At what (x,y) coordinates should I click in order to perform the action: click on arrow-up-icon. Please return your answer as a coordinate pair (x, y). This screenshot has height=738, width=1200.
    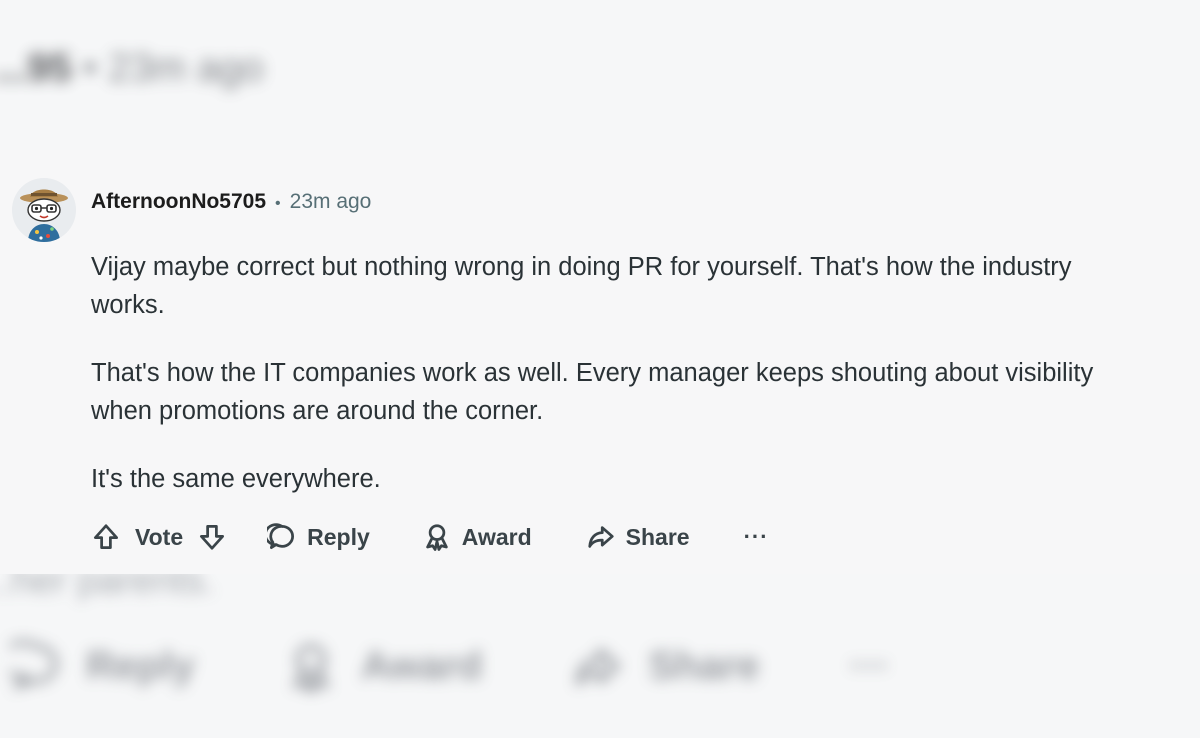
    Looking at the image, I should click on (106, 536).